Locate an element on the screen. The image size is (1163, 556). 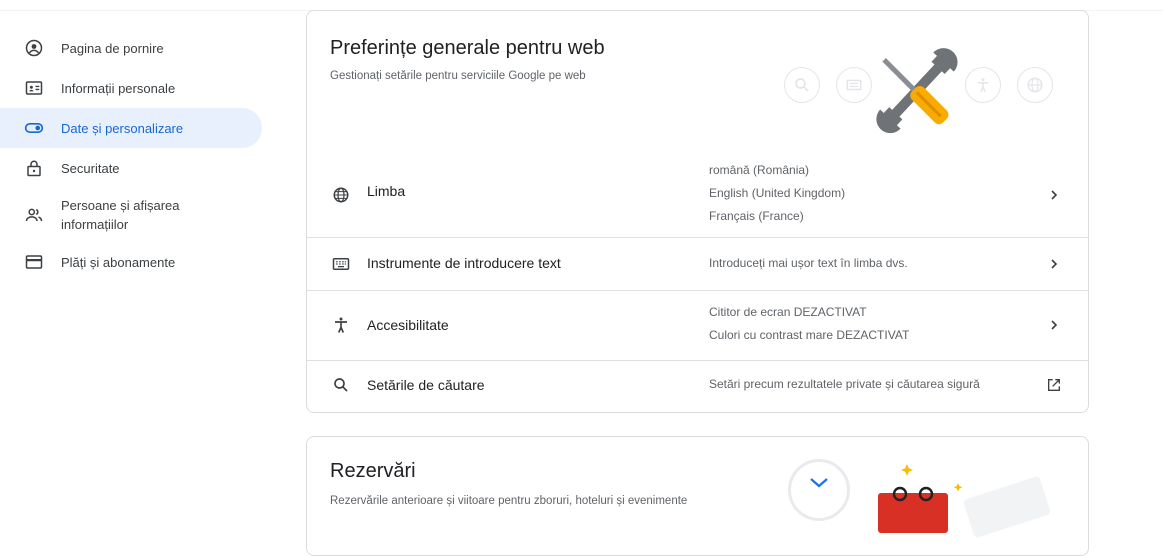
sidebar-item-people-sharing: Persoane și afișarea informațiilor is located at coordinates (131, 215).